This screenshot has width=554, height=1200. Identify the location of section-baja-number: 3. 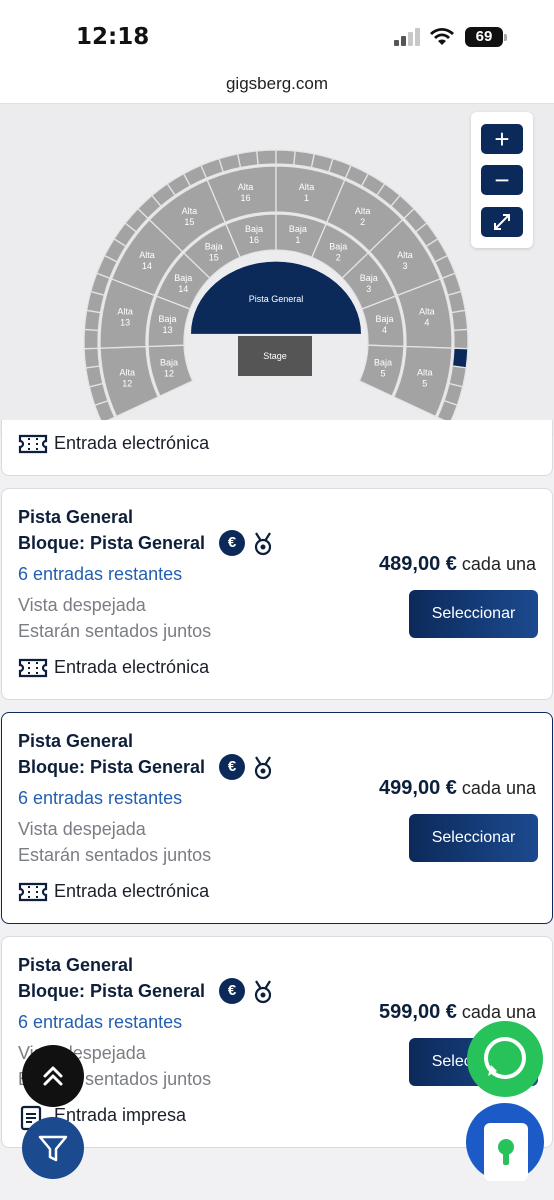
(368, 289).